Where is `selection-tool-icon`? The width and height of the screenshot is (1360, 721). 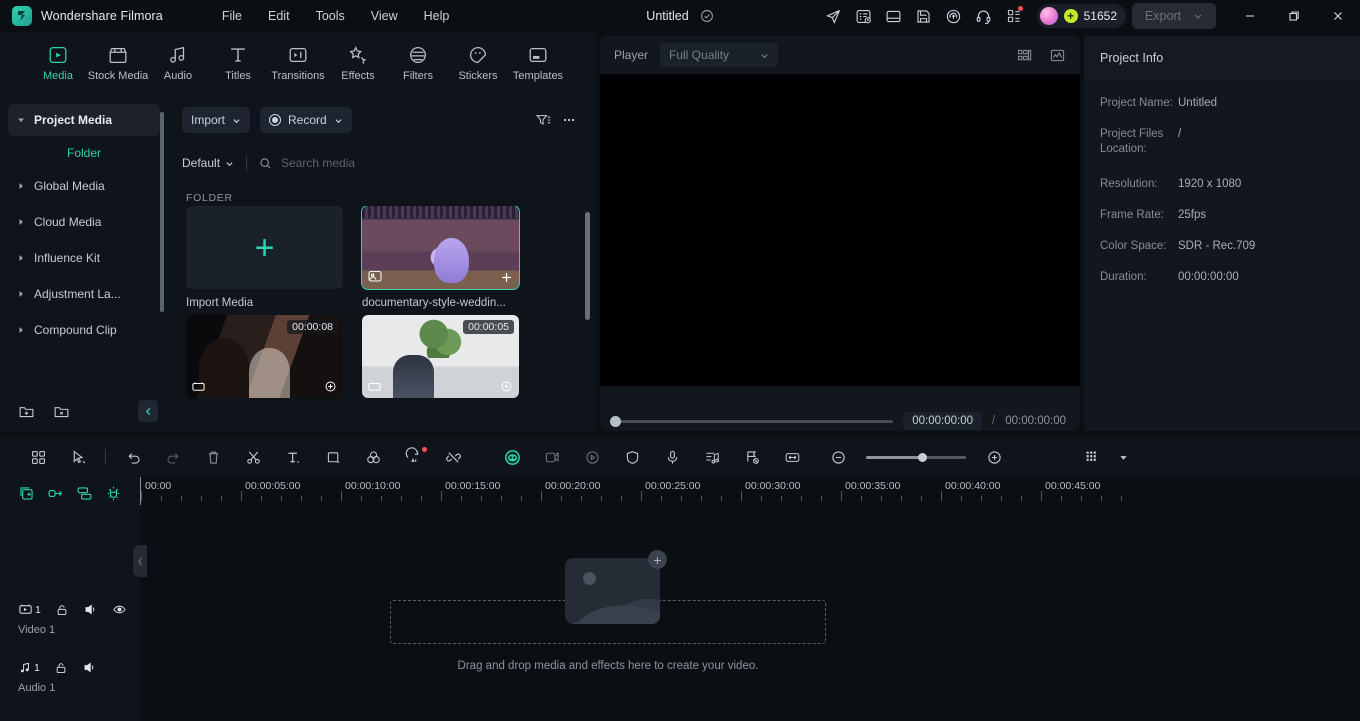 selection-tool-icon is located at coordinates (78, 457).